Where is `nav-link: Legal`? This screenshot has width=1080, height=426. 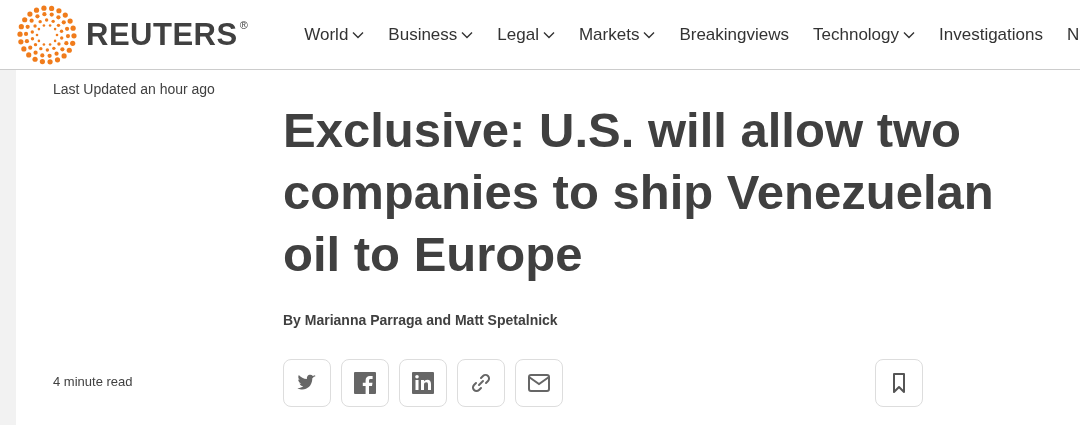
nav-link: Legal is located at coordinates (526, 34).